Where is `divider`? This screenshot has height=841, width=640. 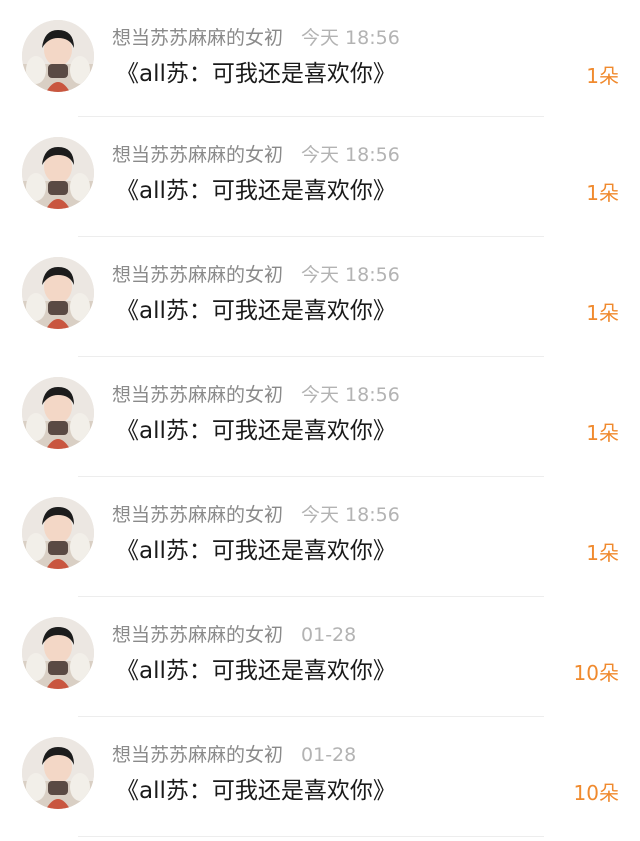
divider is located at coordinates (311, 836).